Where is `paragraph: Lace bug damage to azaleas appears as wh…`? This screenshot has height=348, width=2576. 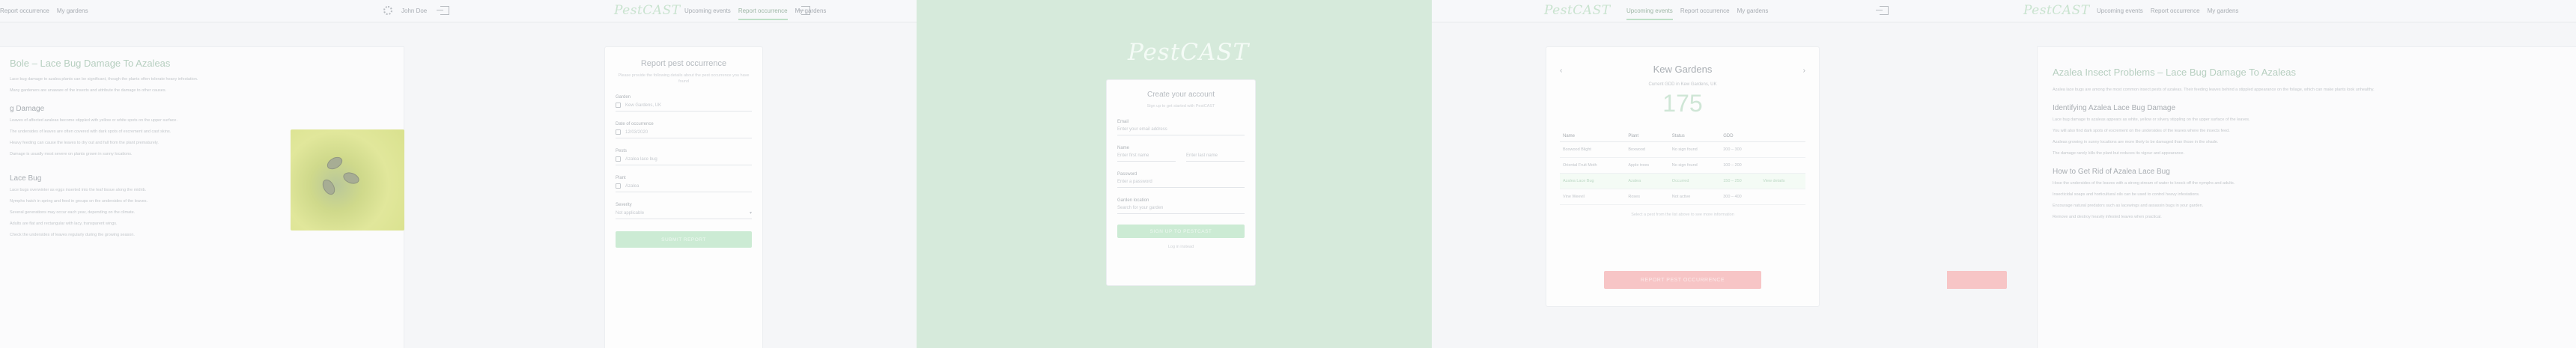 paragraph: Lace bug damage to azaleas appears as wh… is located at coordinates (2151, 120).